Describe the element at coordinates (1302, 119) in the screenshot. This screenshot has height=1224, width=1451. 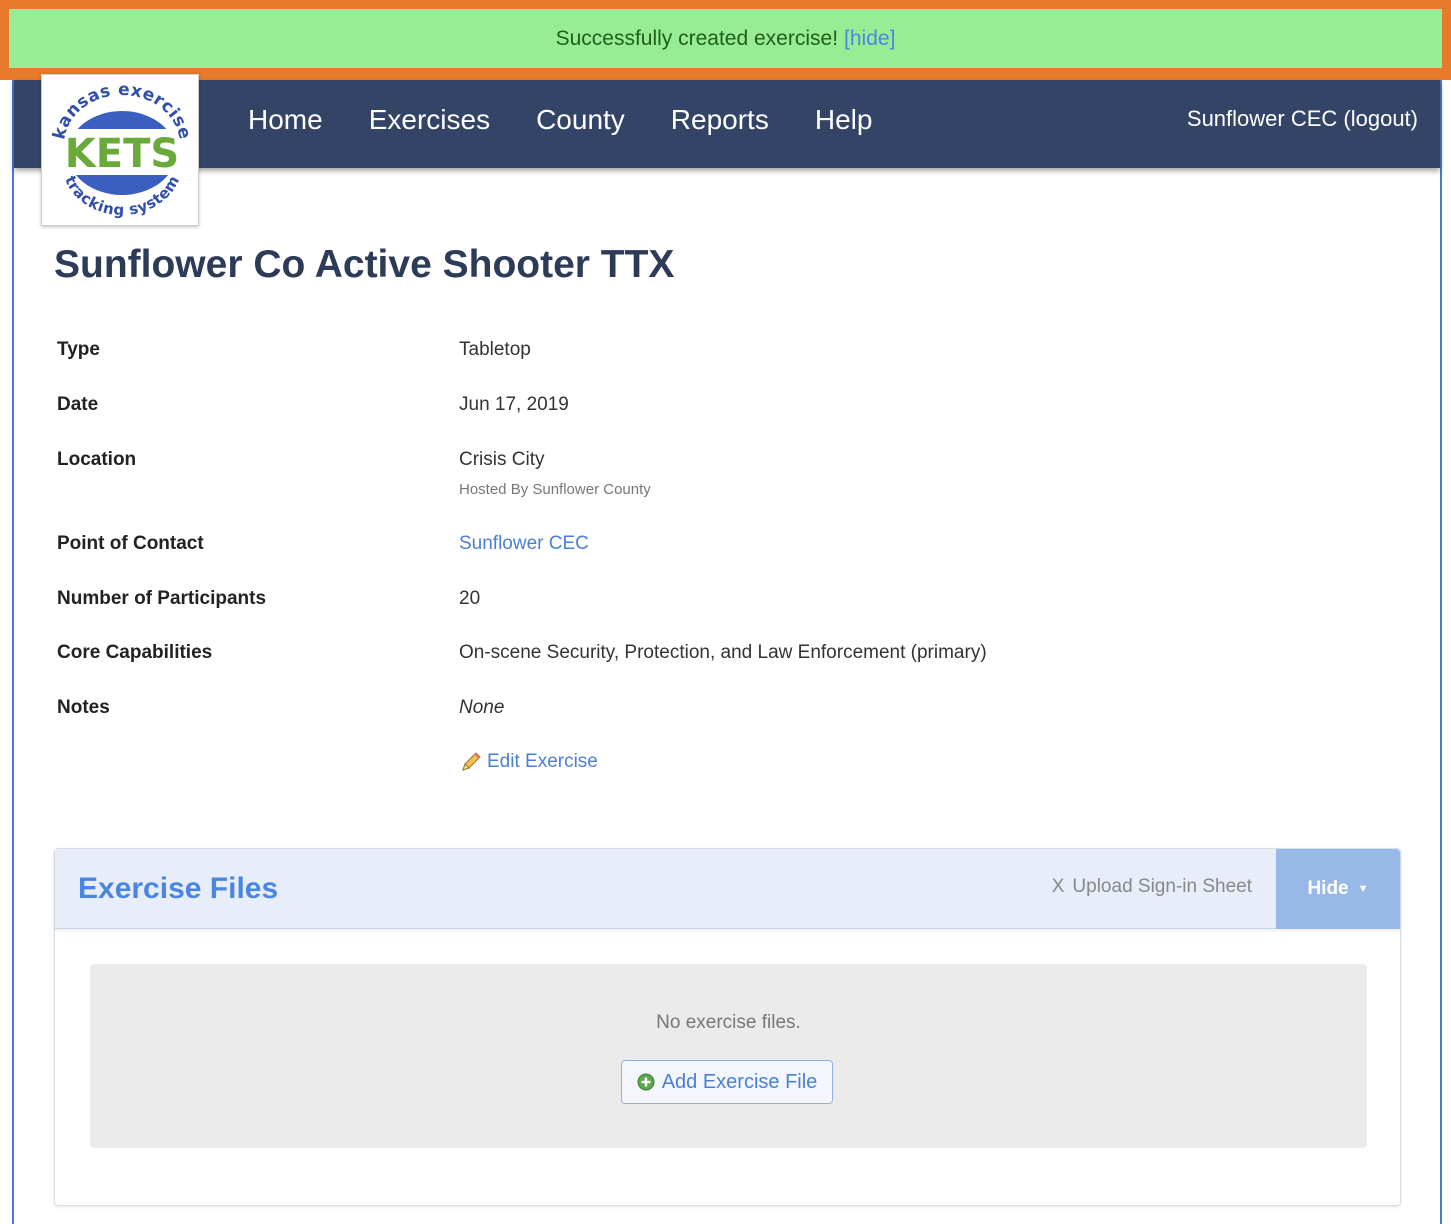
I see `user-logout-link: Sunflower CEC (logout)` at that location.